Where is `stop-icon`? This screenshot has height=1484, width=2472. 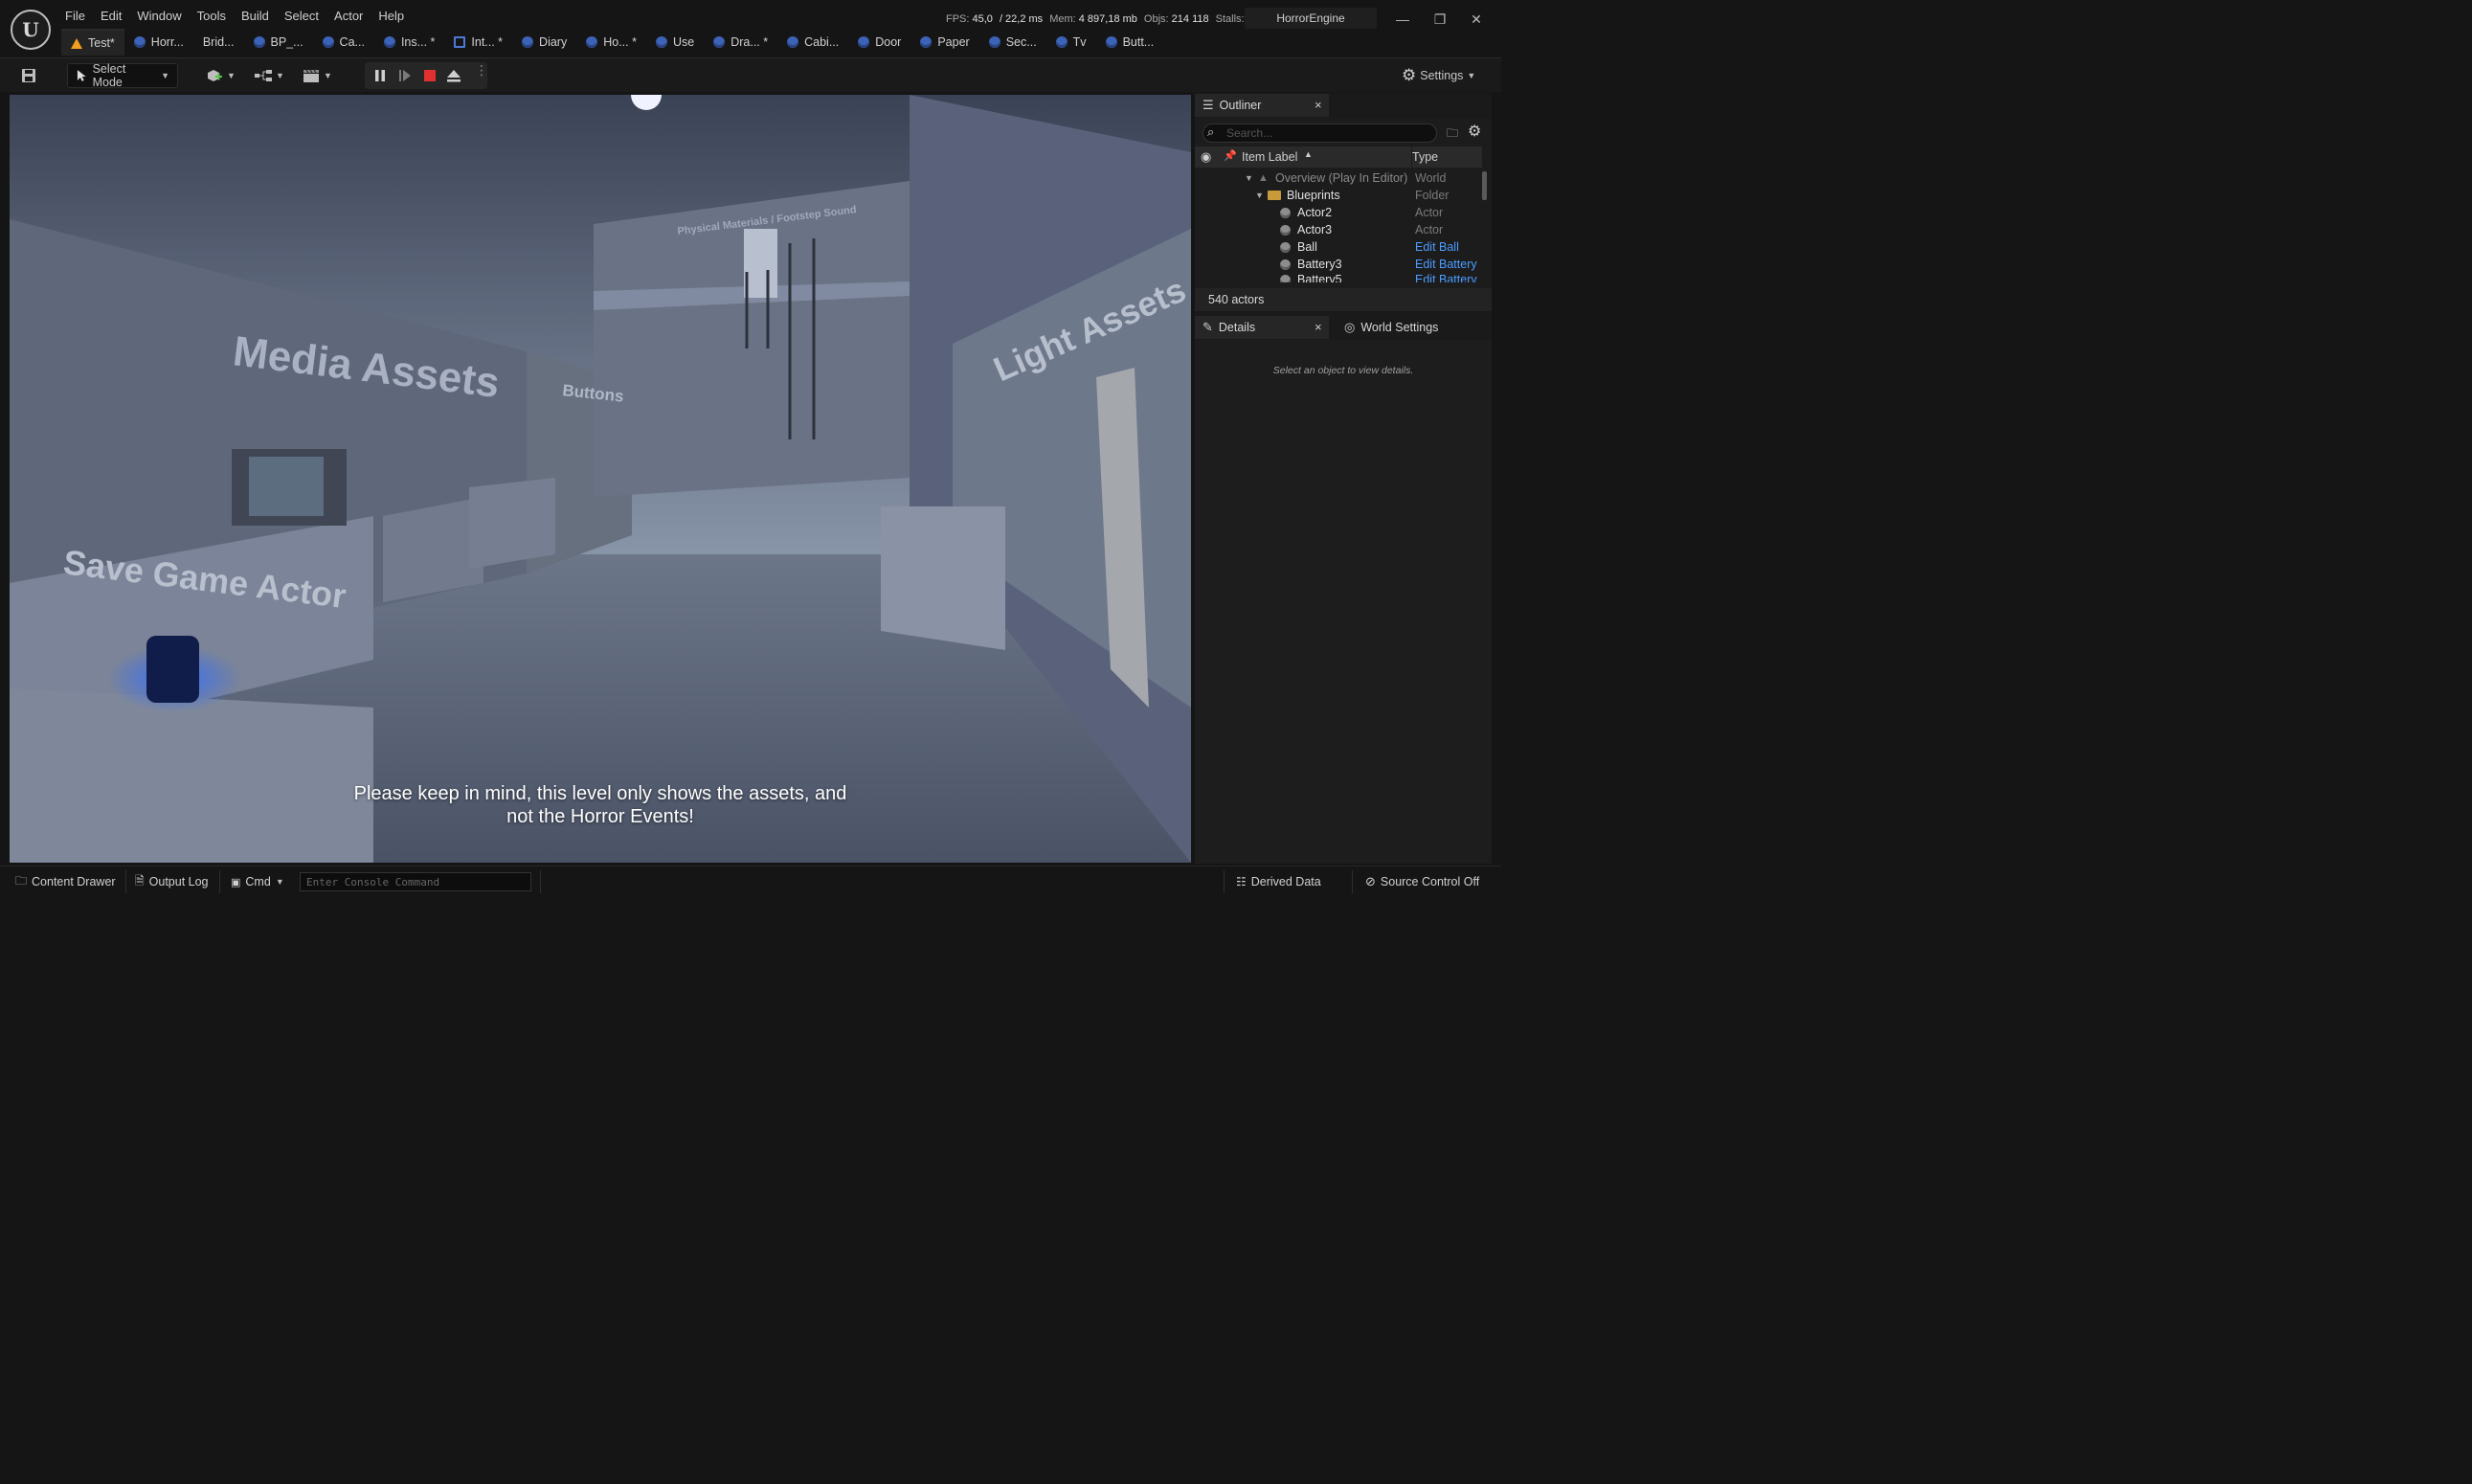 stop-icon is located at coordinates (430, 75).